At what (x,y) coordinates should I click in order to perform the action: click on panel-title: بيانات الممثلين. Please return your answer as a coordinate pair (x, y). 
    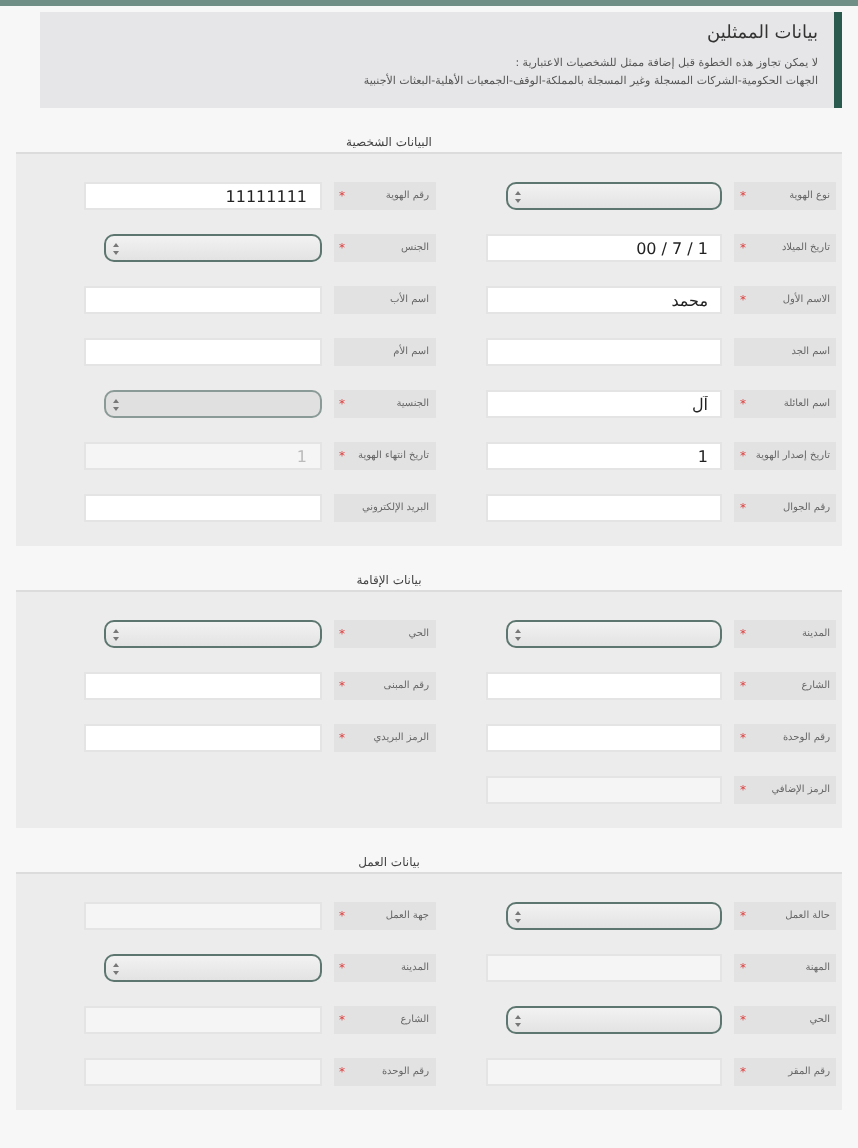
    Looking at the image, I should click on (761, 34).